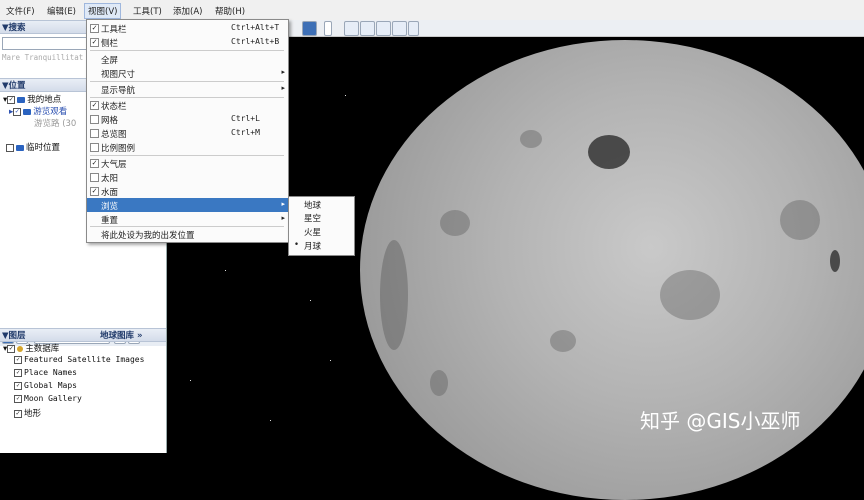 The image size is (864, 500). Describe the element at coordinates (44, 100) in the screenshot. I see `my-places-label: 我的地点` at that location.